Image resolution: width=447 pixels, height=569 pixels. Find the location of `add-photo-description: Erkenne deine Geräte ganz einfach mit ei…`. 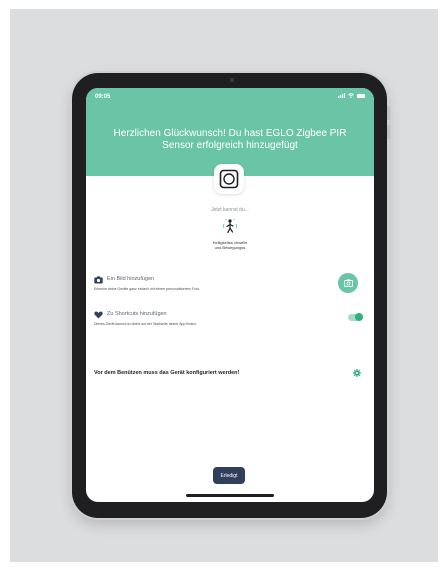

add-photo-description: Erkenne deine Geräte ganz einfach mit ei… is located at coordinates (147, 289).